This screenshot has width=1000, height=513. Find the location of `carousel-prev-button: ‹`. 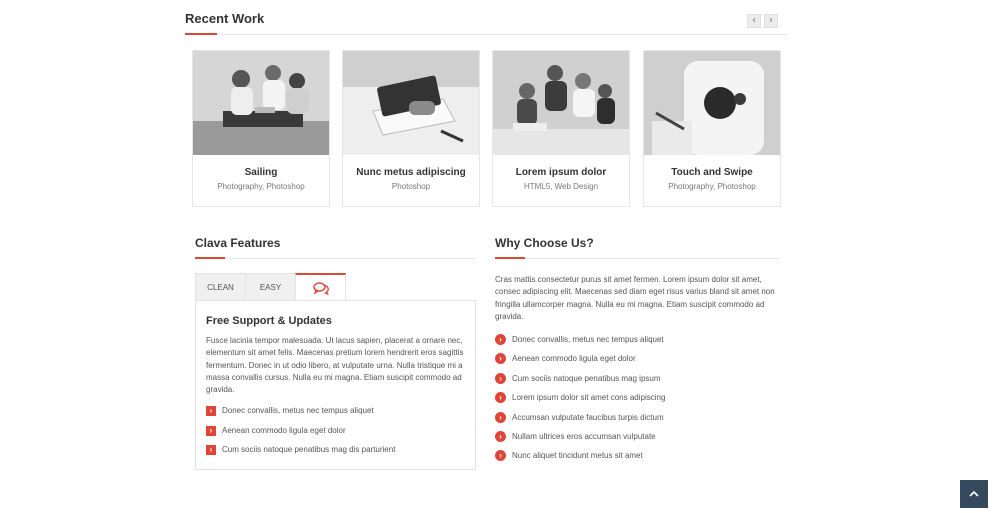

carousel-prev-button: ‹ is located at coordinates (754, 21).